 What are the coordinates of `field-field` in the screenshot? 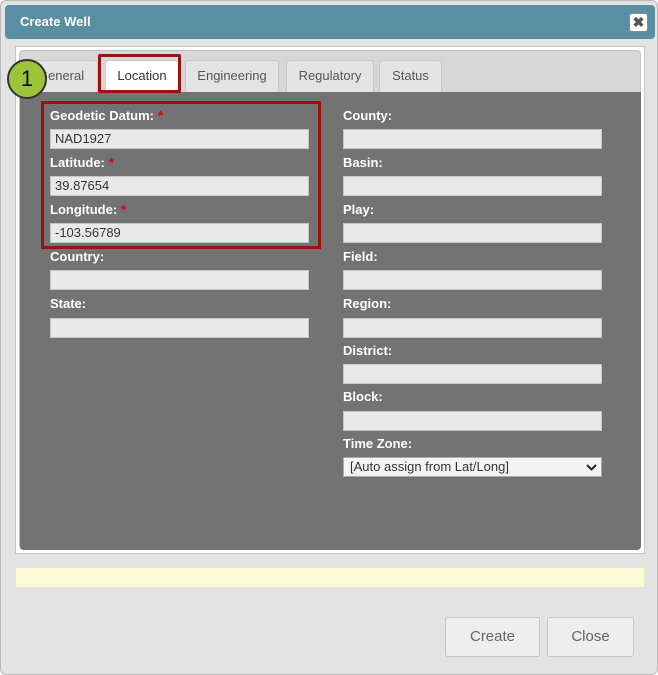 It's located at (472, 280).